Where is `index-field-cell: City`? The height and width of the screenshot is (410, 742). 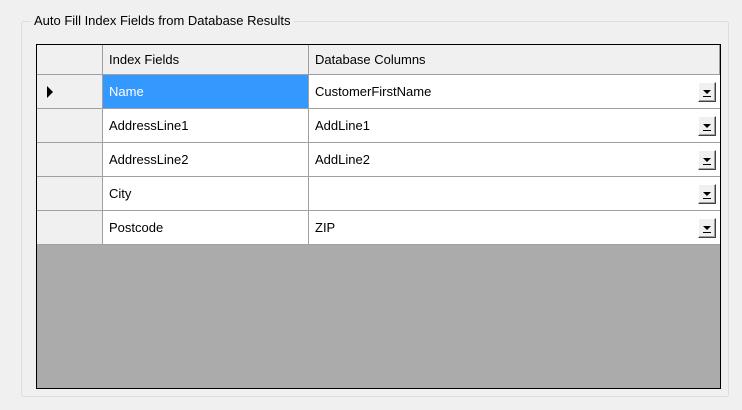 index-field-cell: City is located at coordinates (206, 194).